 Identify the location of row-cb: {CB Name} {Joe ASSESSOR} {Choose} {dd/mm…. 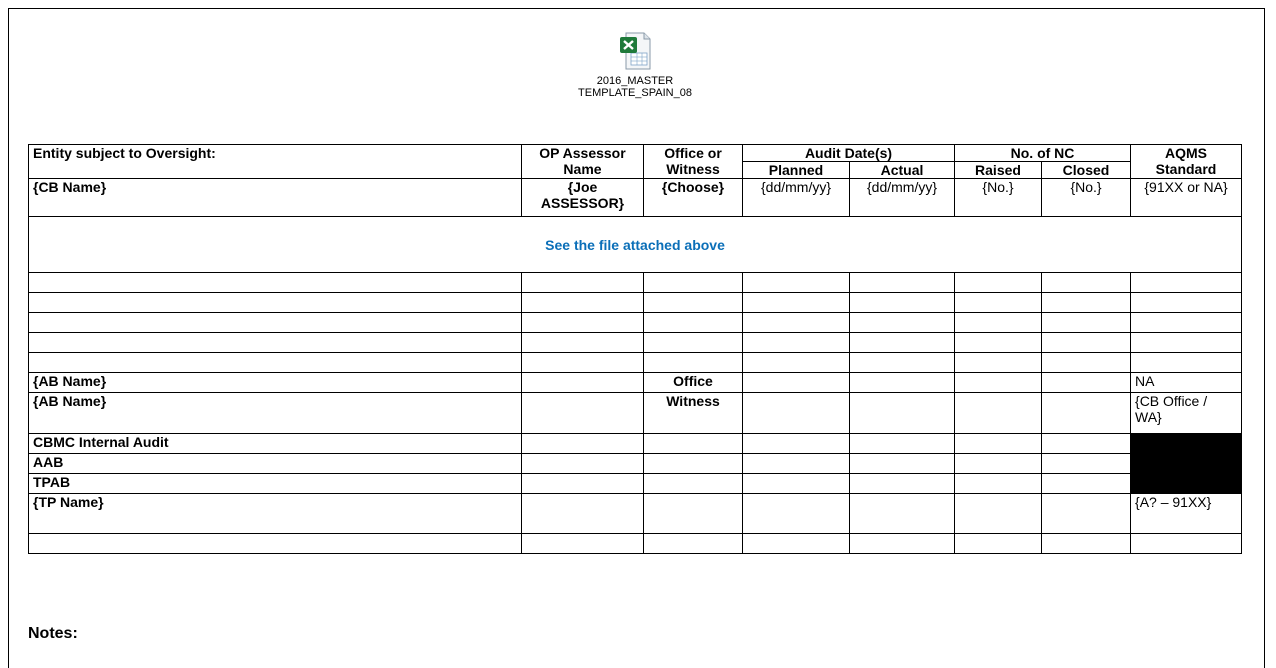
(635, 197).